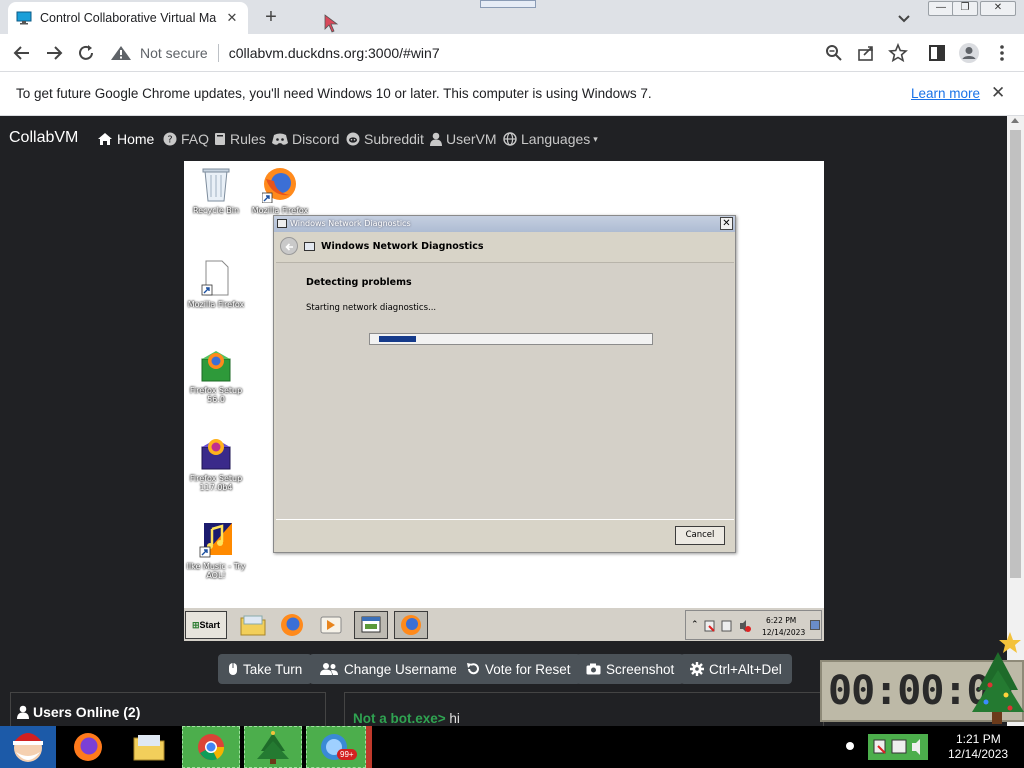 This screenshot has width=1024, height=768. Describe the element at coordinates (834, 53) in the screenshot. I see `zoom-icon` at that location.